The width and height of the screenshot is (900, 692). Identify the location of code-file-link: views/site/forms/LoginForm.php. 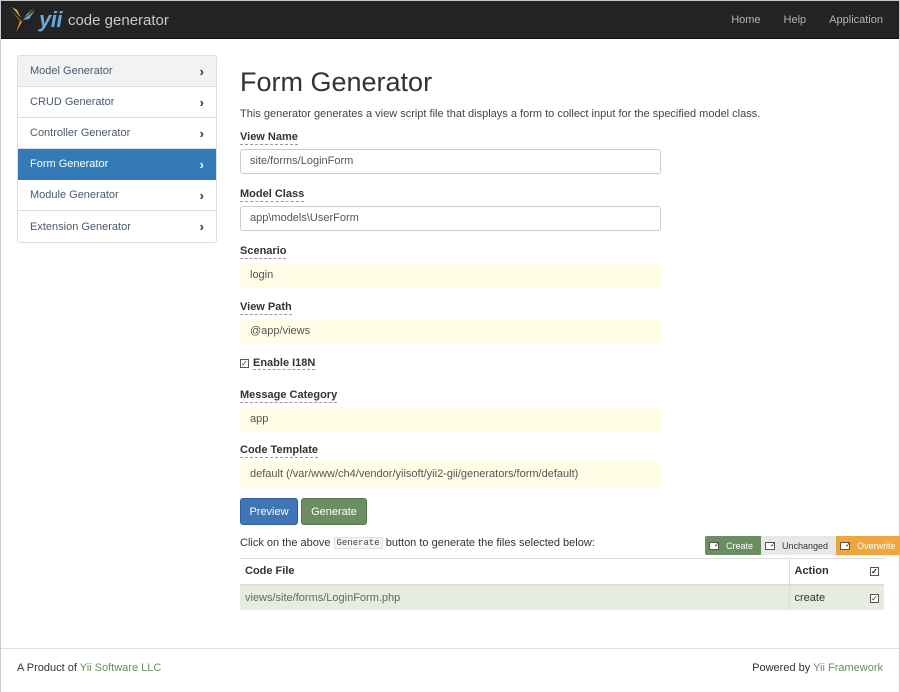
(514, 597).